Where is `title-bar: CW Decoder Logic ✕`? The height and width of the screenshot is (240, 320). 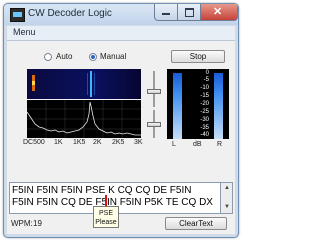
title-bar: CW Decoder Logic ✕ is located at coordinates (121, 14).